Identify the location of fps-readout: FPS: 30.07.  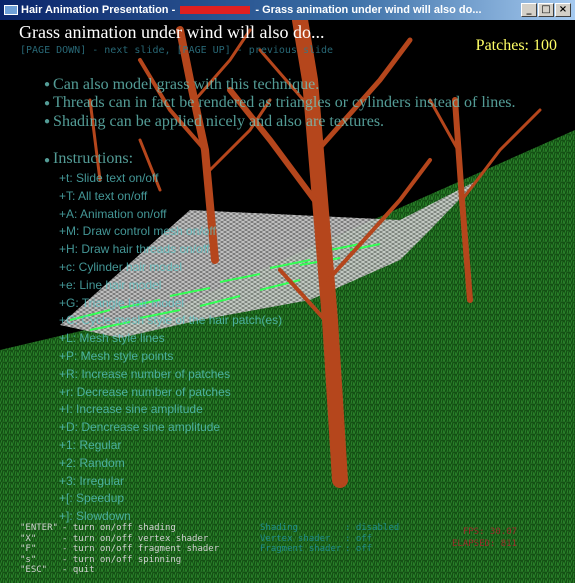
(490, 532).